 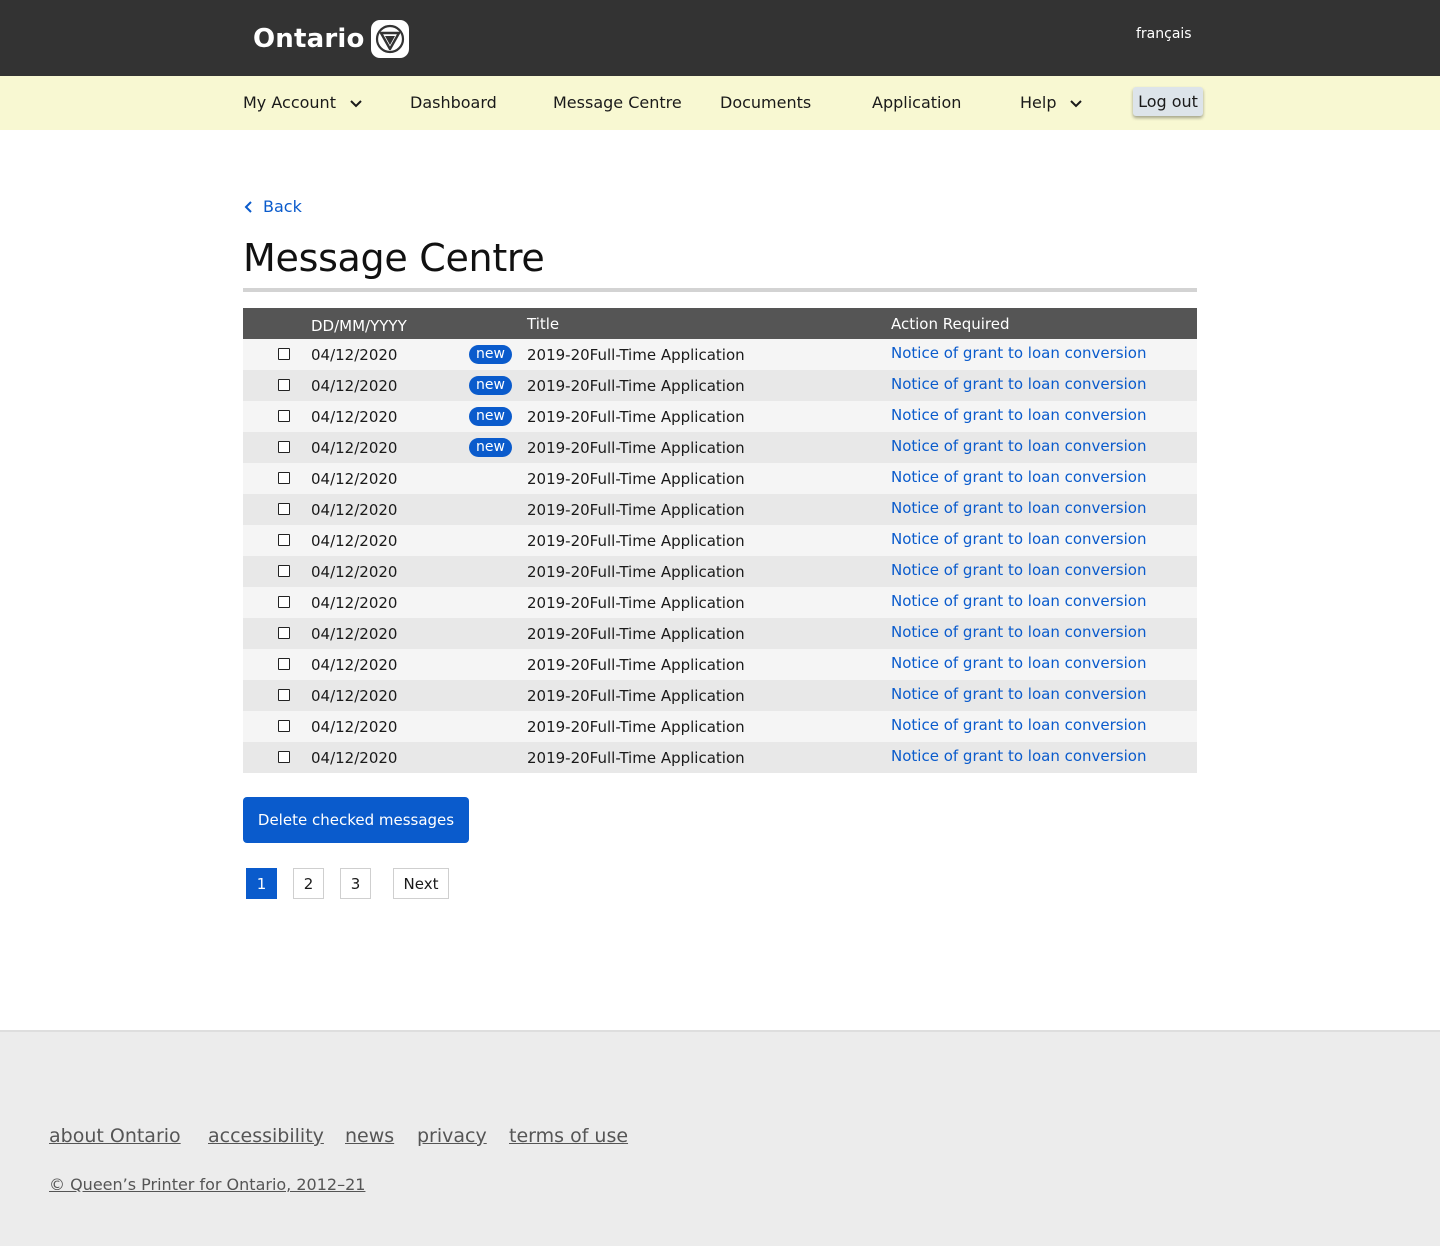 I want to click on page-2-button: 2, so click(x=308, y=883).